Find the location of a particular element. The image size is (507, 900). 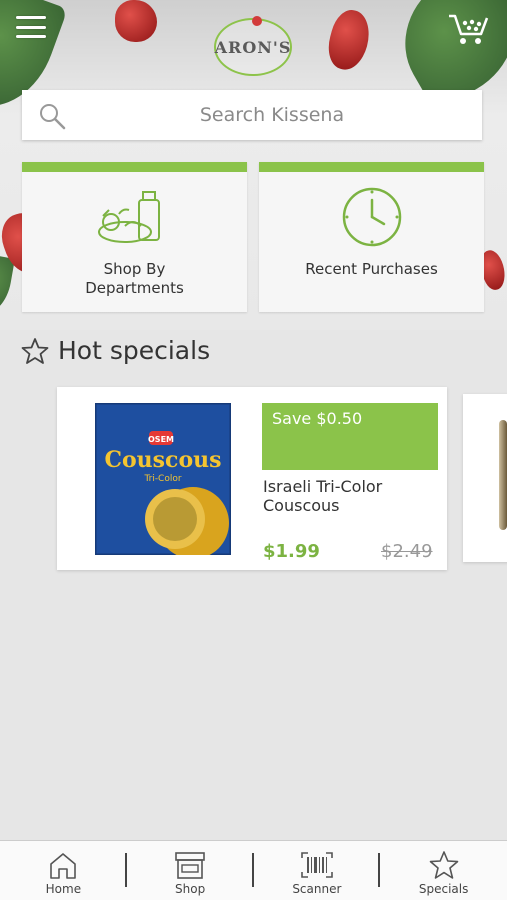

store-icon is located at coordinates (190, 865).